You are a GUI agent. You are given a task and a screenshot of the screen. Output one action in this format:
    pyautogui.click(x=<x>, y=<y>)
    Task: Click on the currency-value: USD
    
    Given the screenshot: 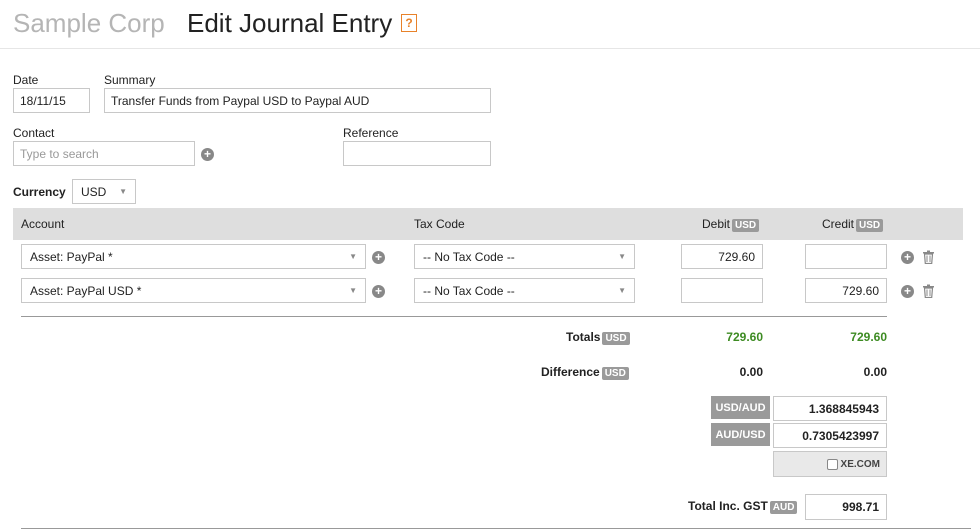 What is the action you would take?
    pyautogui.click(x=94, y=191)
    